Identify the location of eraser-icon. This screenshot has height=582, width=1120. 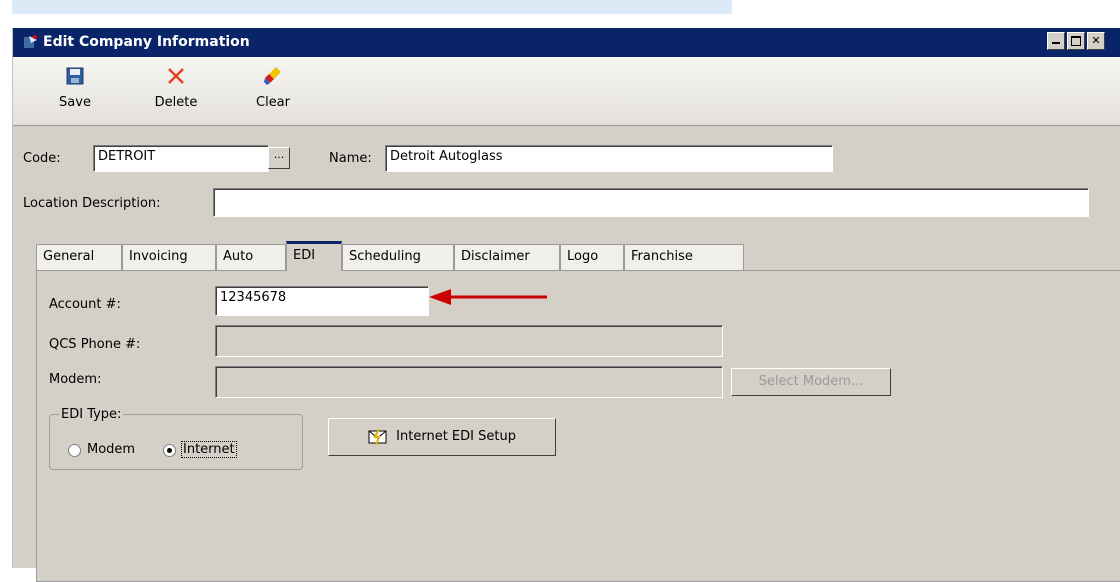
(272, 76).